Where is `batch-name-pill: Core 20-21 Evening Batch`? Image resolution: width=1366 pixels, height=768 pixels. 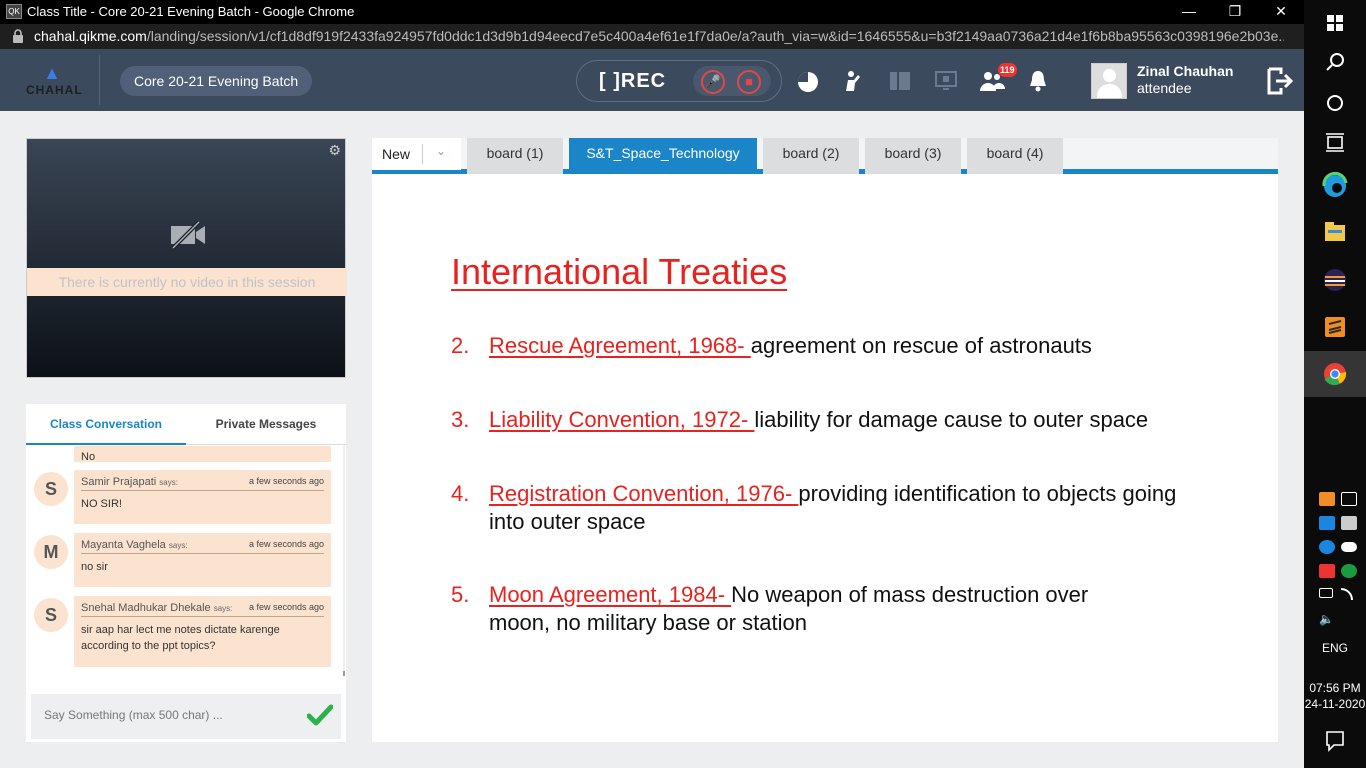 batch-name-pill: Core 20-21 Evening Batch is located at coordinates (216, 81).